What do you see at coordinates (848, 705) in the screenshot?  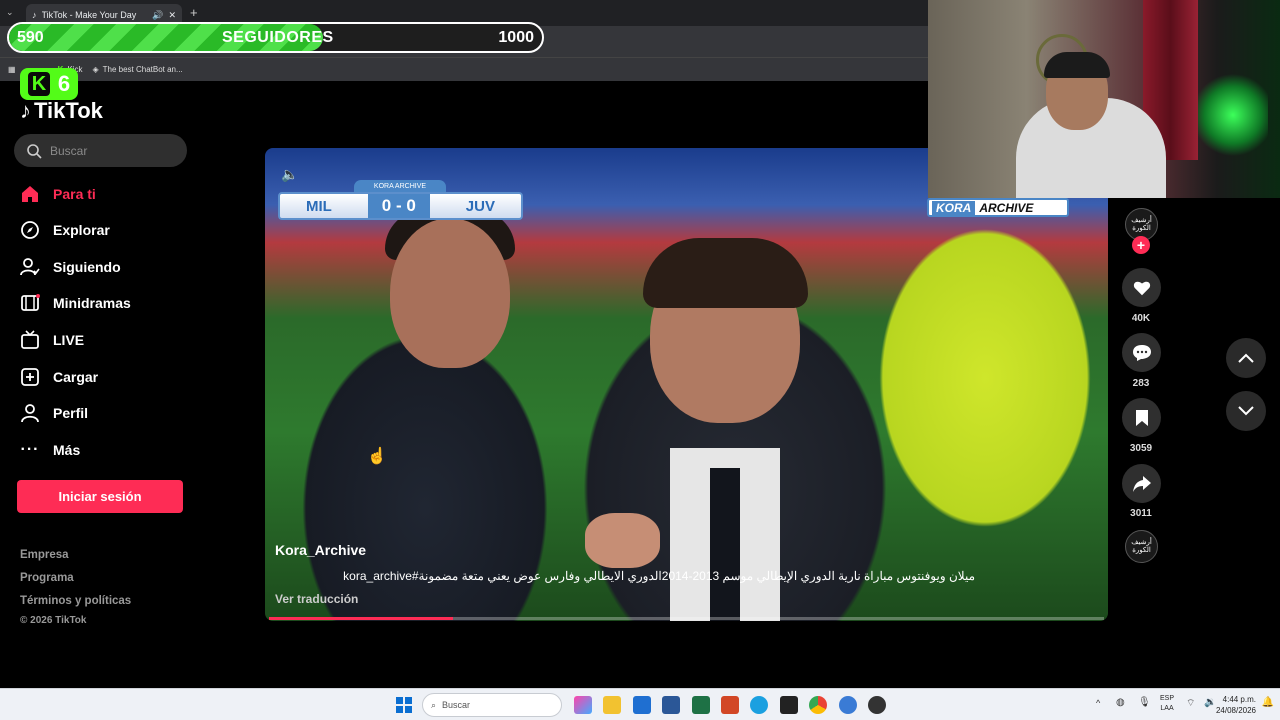 I see `steam-app-icon` at bounding box center [848, 705].